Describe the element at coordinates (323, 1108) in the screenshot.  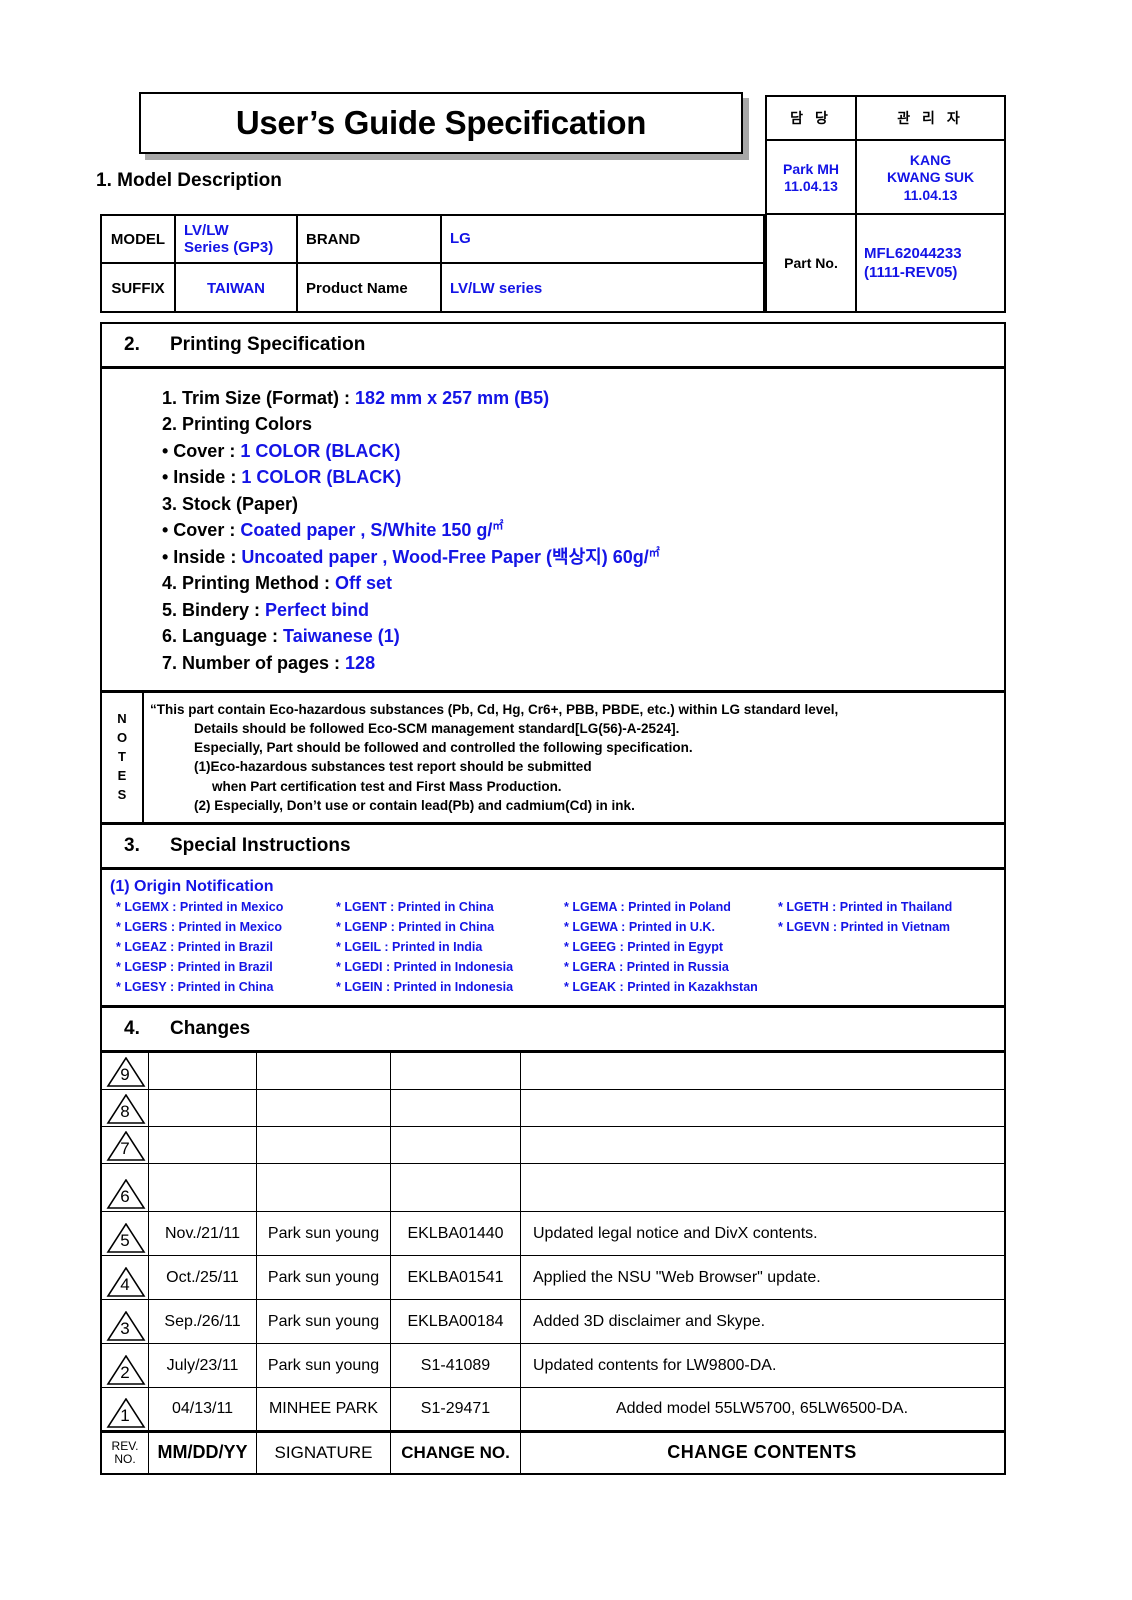
I see `signature-cell` at that location.